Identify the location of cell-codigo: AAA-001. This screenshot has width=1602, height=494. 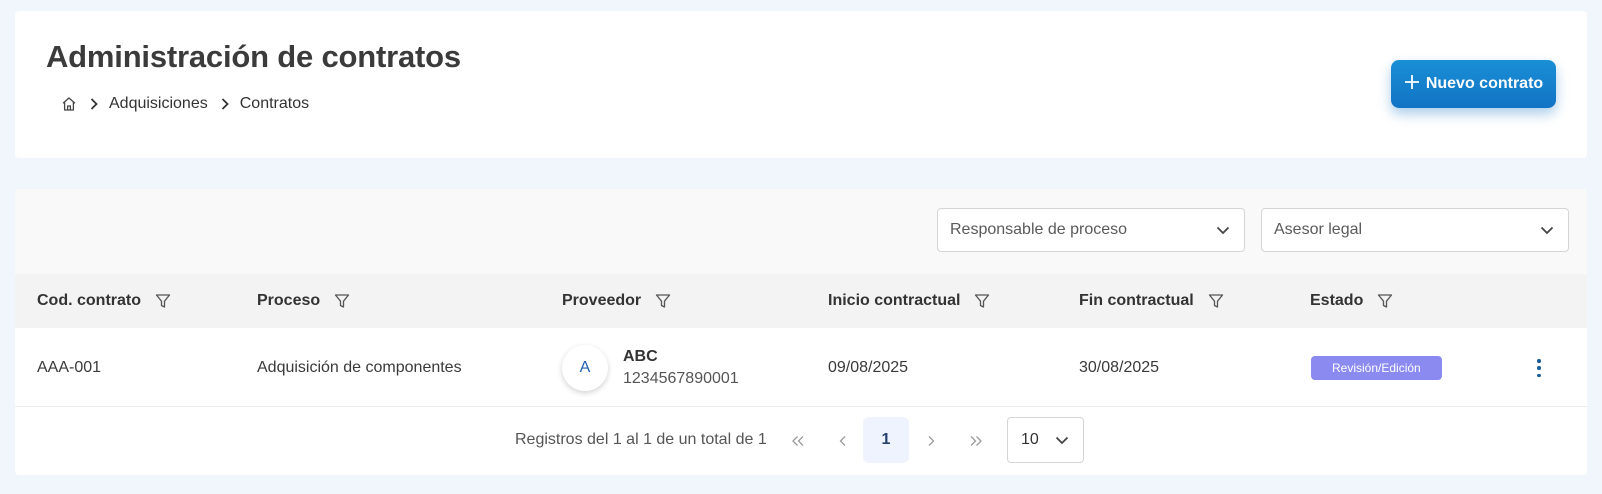
(69, 367).